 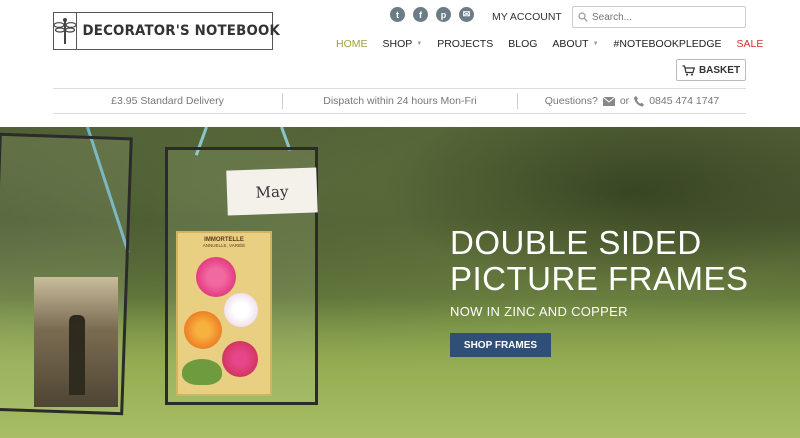 What do you see at coordinates (202, 372) in the screenshot?
I see `leaf-illustration` at bounding box center [202, 372].